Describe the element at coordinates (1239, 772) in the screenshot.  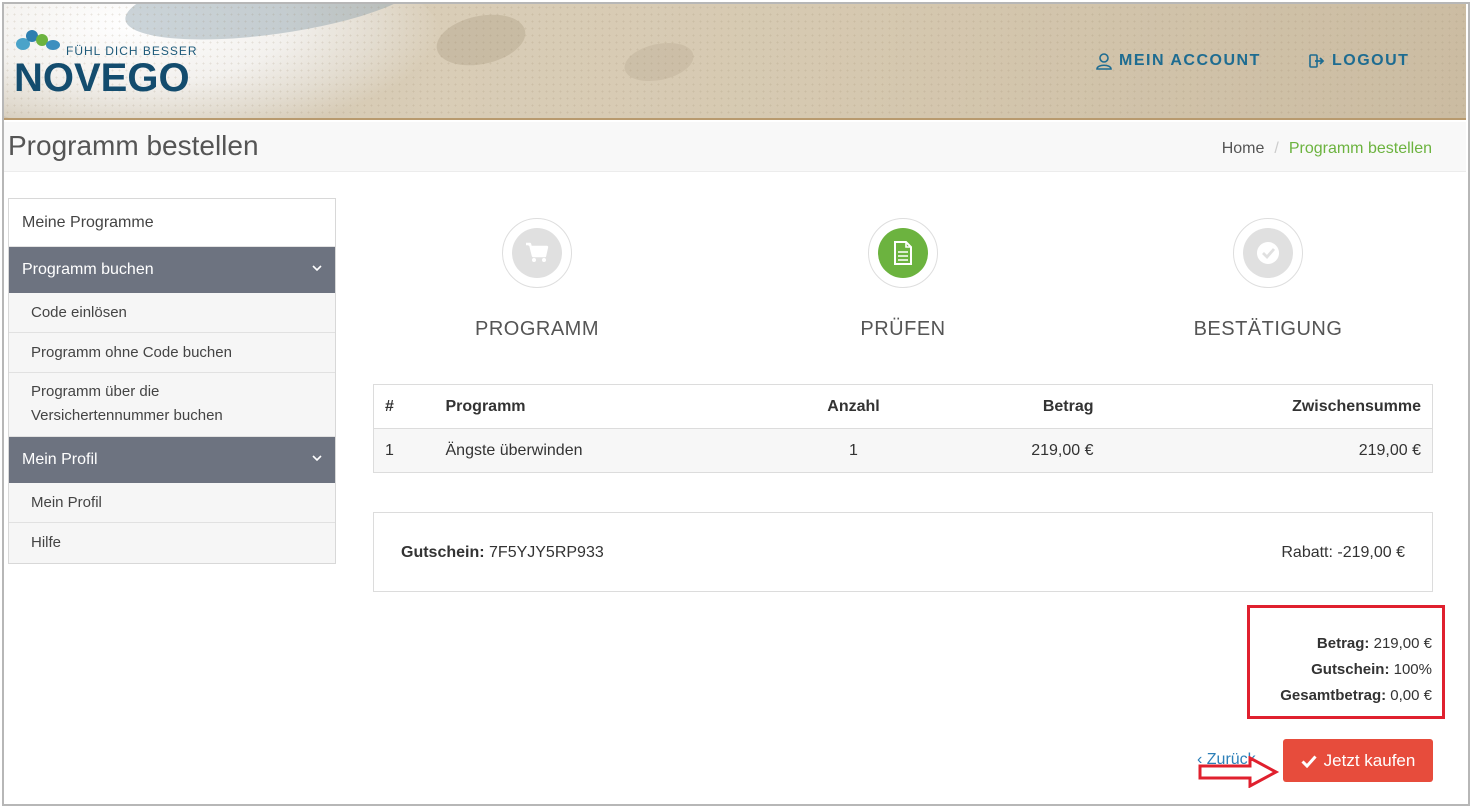
I see `red-arrow-annotation-icon` at that location.